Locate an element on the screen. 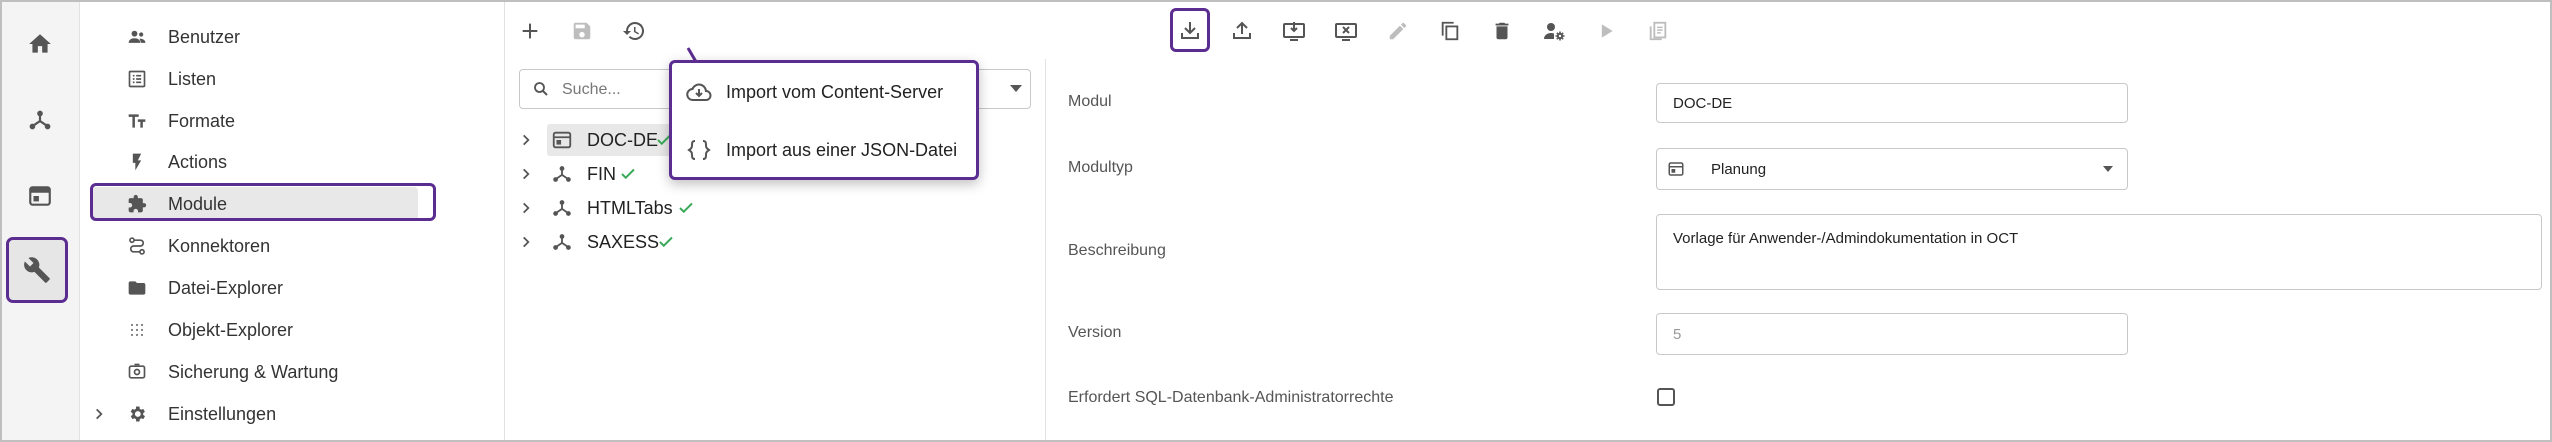  version-value: 5 is located at coordinates (1677, 334).